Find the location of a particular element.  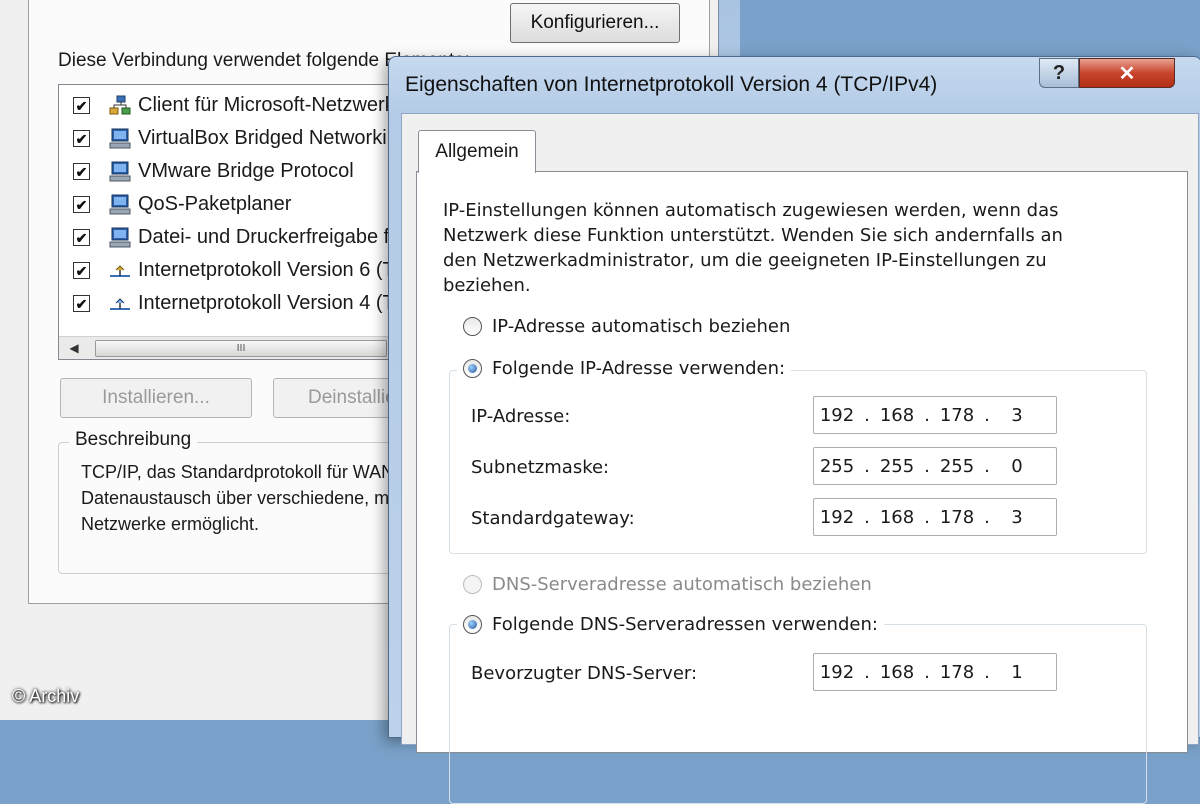

network-client-icon is located at coordinates (120, 104).